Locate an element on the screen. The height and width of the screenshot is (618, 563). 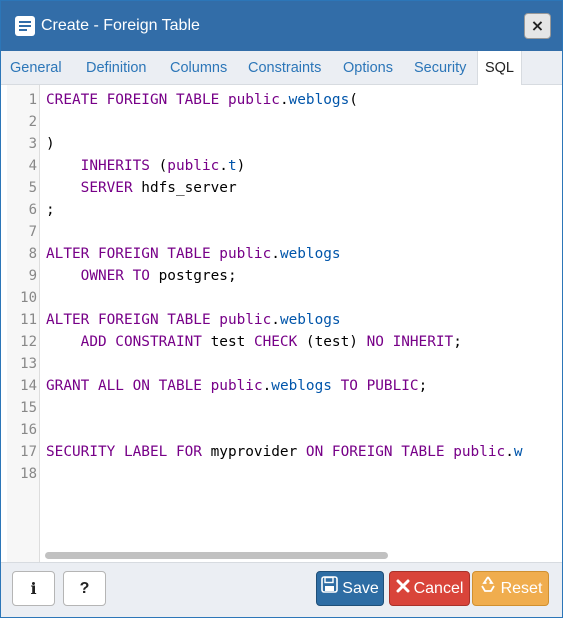
line-number: 3 is located at coordinates (32, 144).